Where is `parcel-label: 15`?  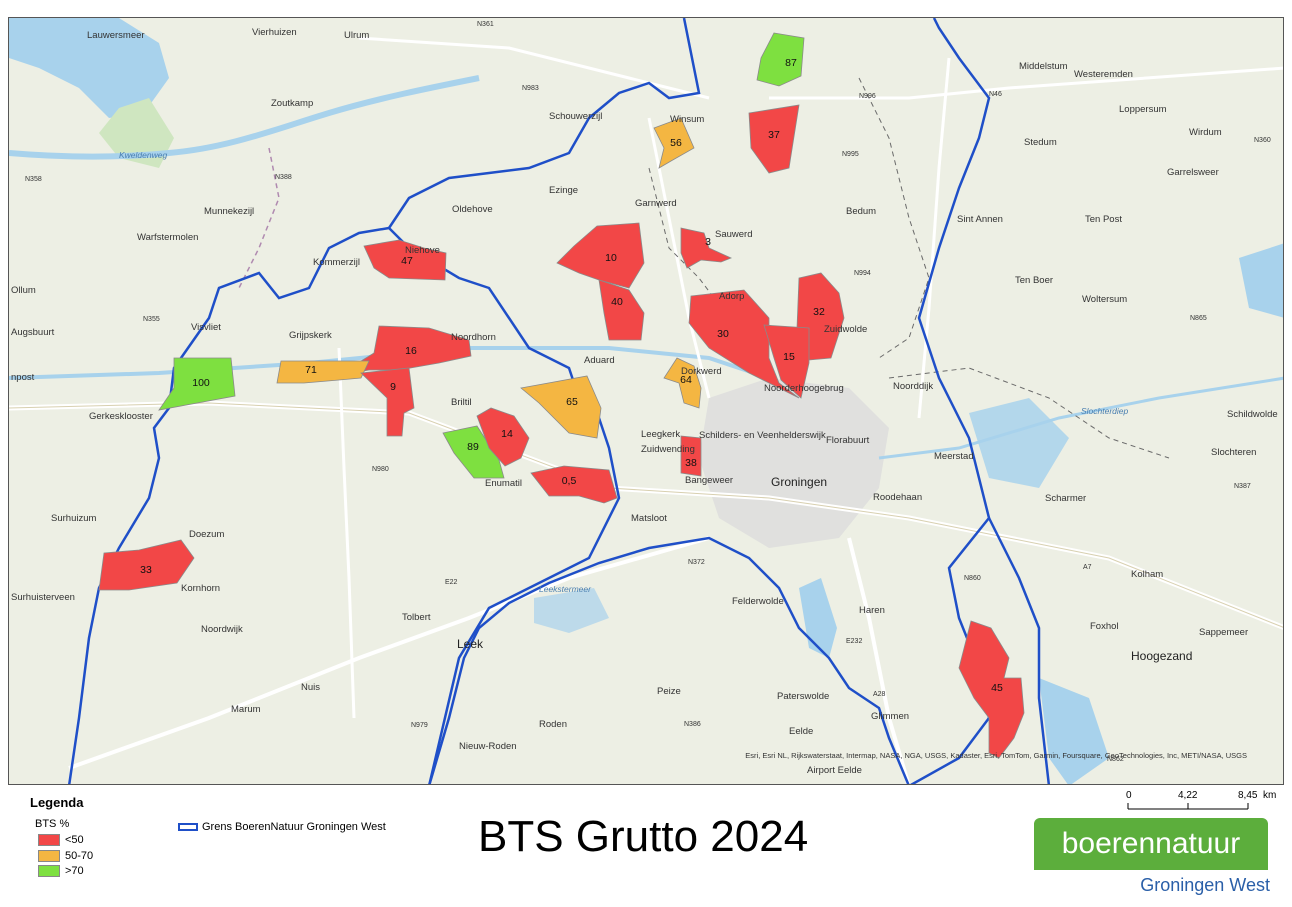 parcel-label: 15 is located at coordinates (789, 357).